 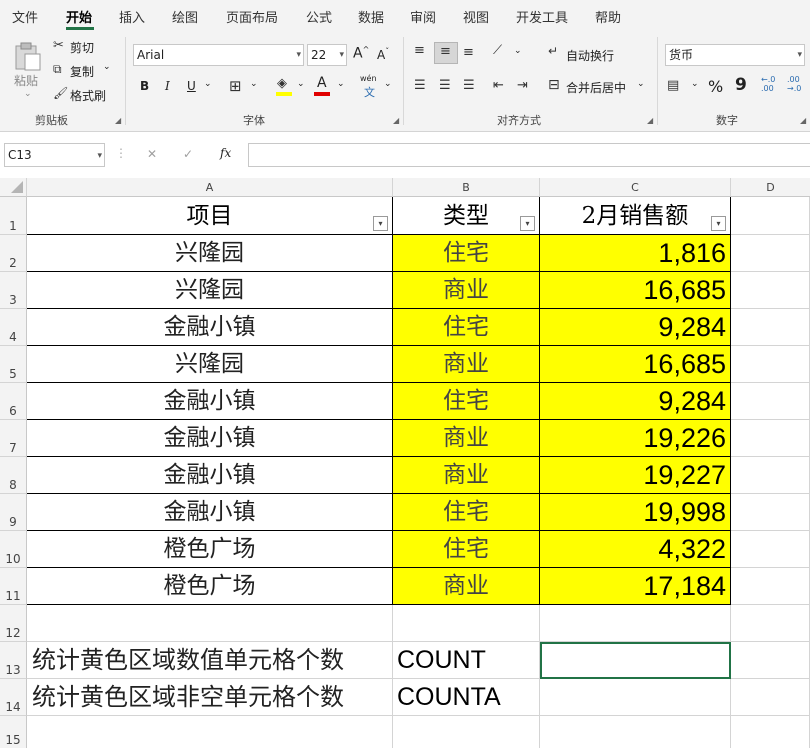 I want to click on decrease-indent-icon: ⇤, so click(x=498, y=85).